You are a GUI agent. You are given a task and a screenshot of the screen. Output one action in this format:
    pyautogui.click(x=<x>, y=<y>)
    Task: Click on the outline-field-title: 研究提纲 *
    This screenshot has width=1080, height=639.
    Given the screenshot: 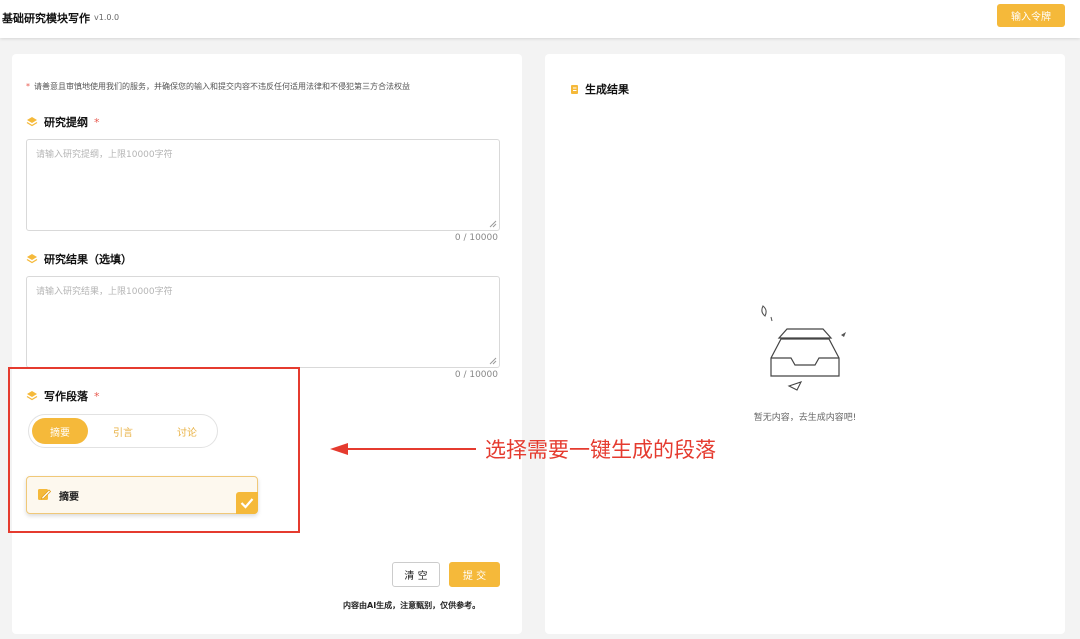 What is the action you would take?
    pyautogui.click(x=63, y=122)
    